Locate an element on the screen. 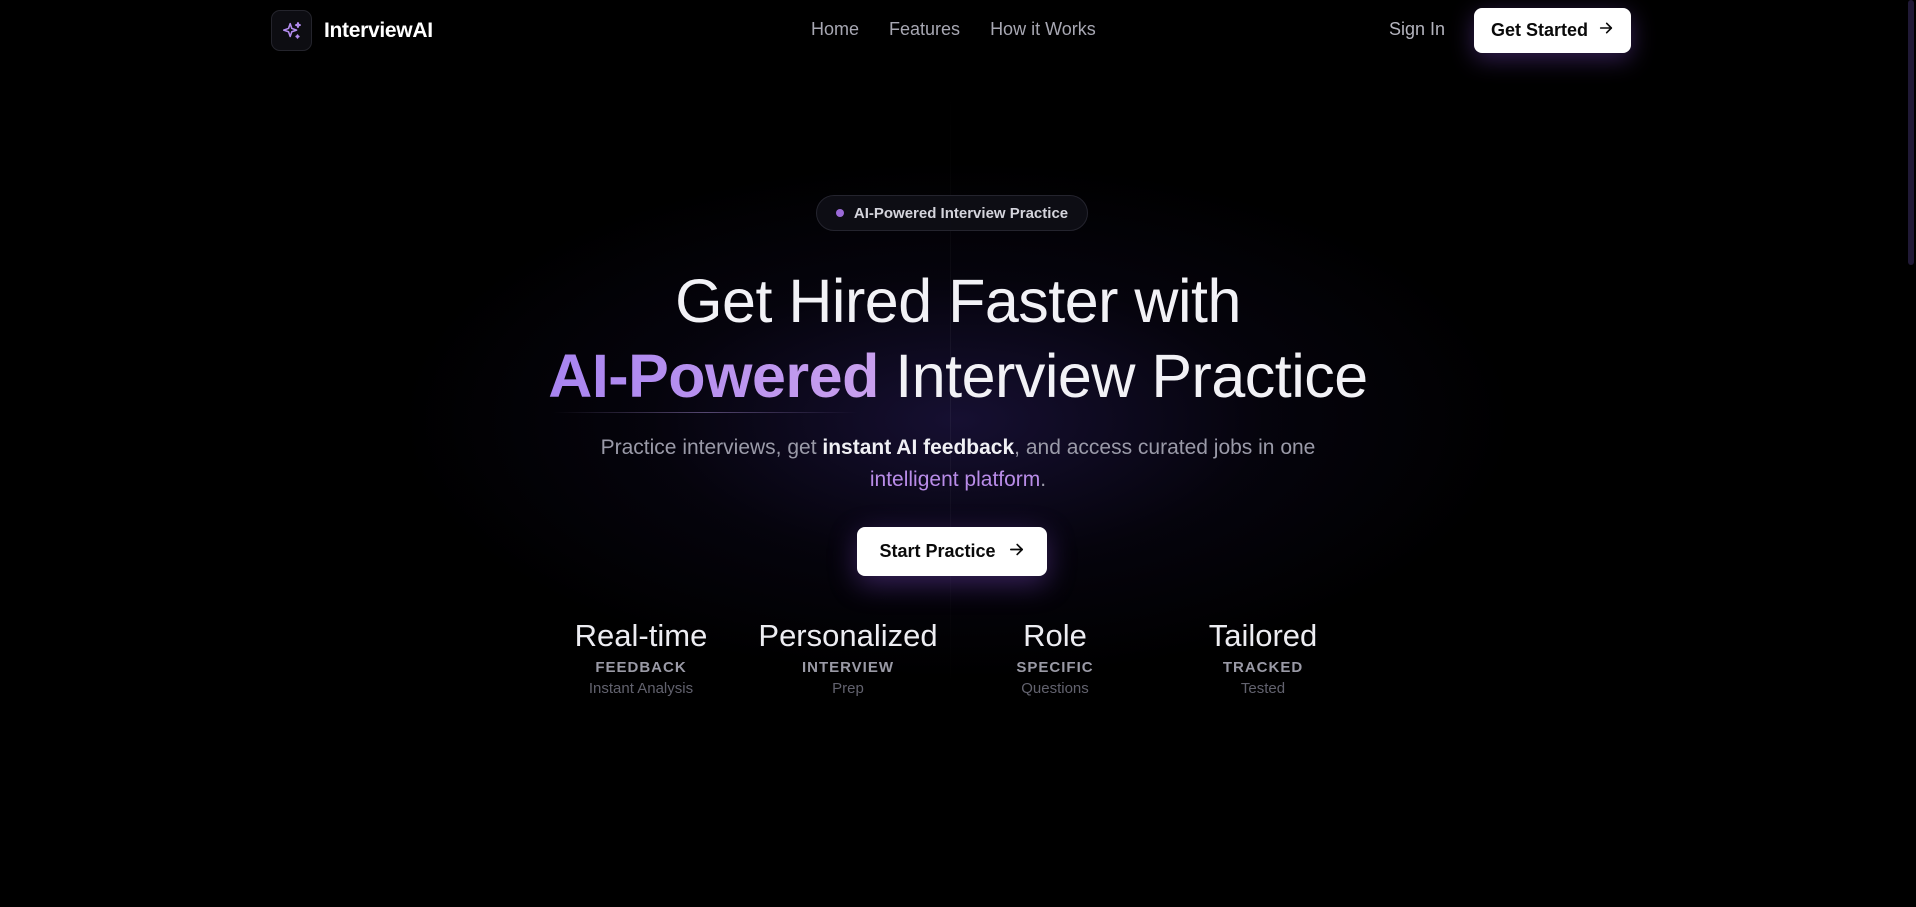  stat-title: Role is located at coordinates (1055, 635).